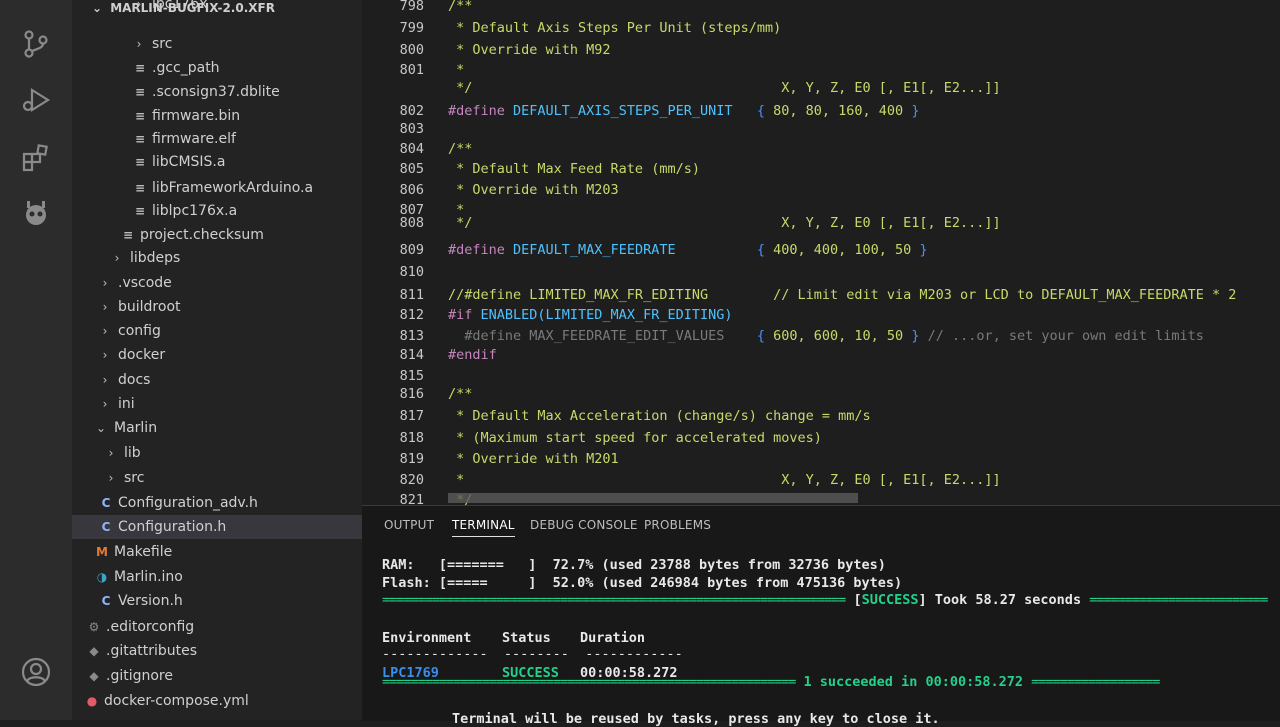  I want to click on tree-folder: › libdeps, so click(217, 258).